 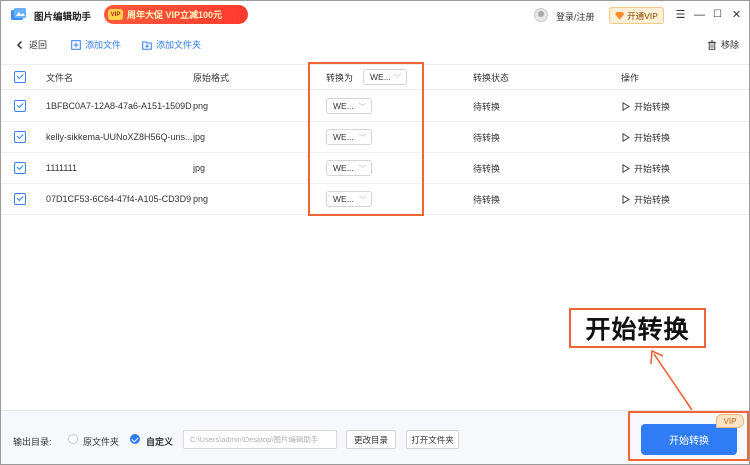 What do you see at coordinates (19, 44) in the screenshot?
I see `chevron-left-icon` at bounding box center [19, 44].